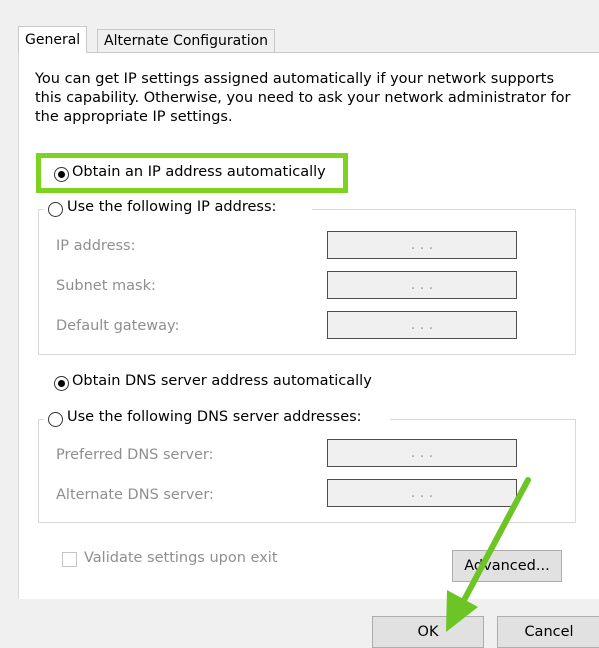  I want to click on preferred-dns-dots: . . ., so click(422, 453).